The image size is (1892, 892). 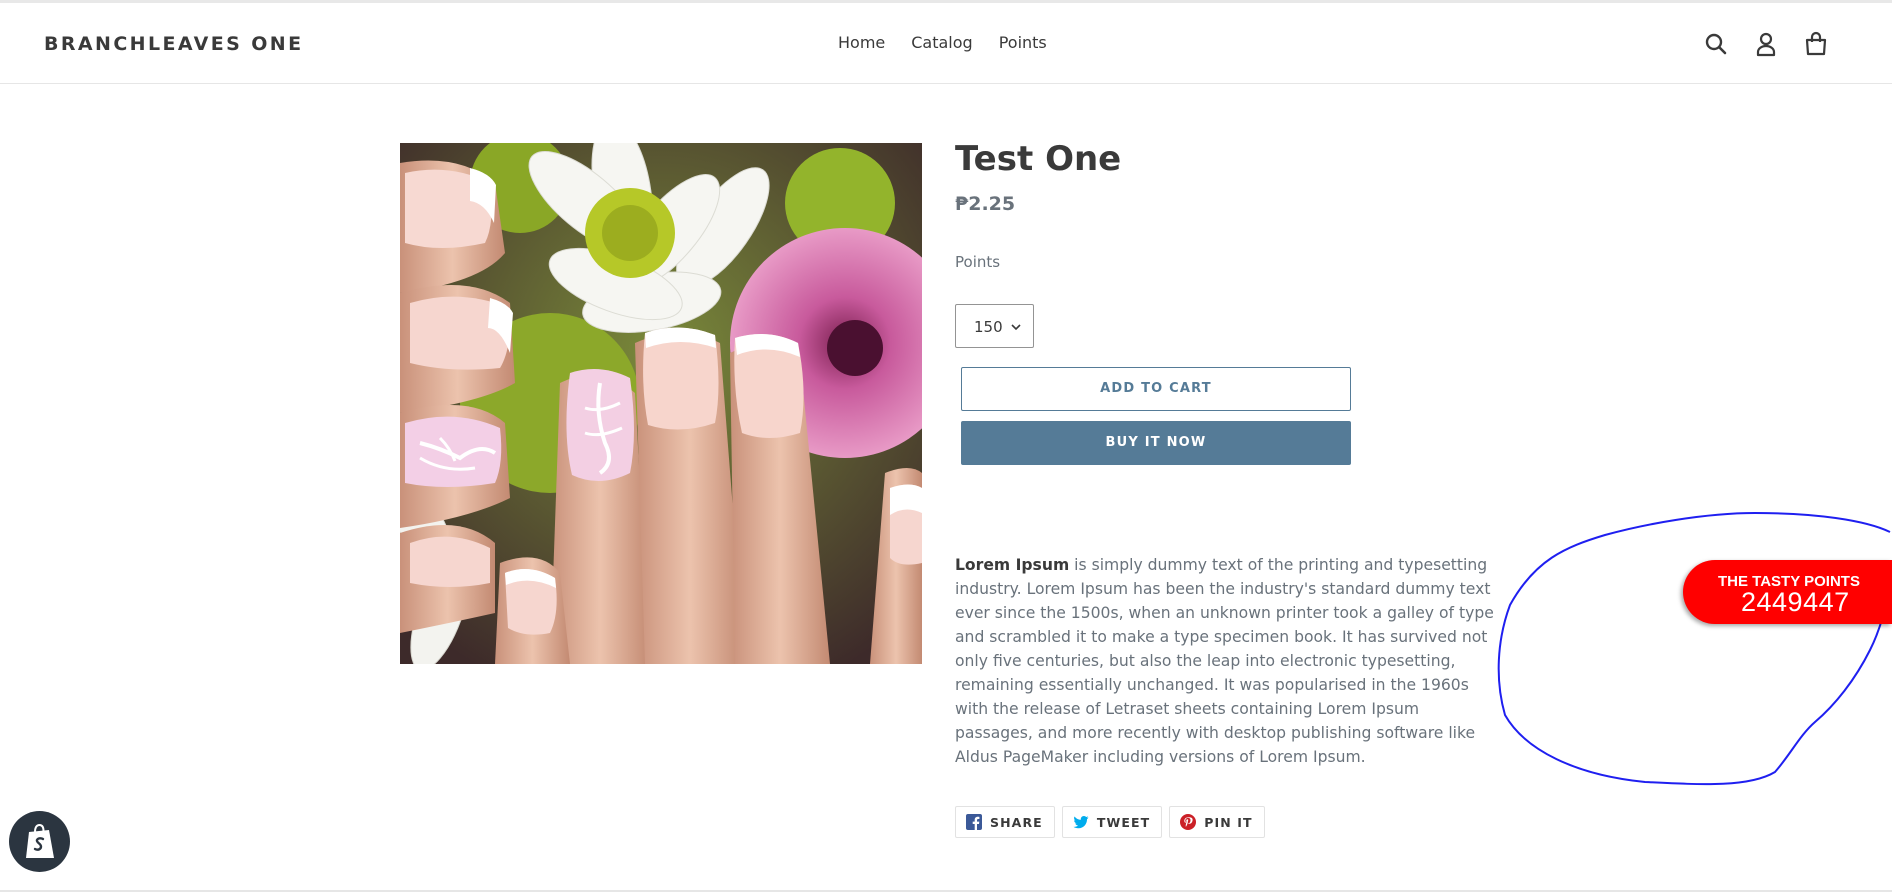 I want to click on share-pinterest-label: PIN IT, so click(x=1228, y=822).